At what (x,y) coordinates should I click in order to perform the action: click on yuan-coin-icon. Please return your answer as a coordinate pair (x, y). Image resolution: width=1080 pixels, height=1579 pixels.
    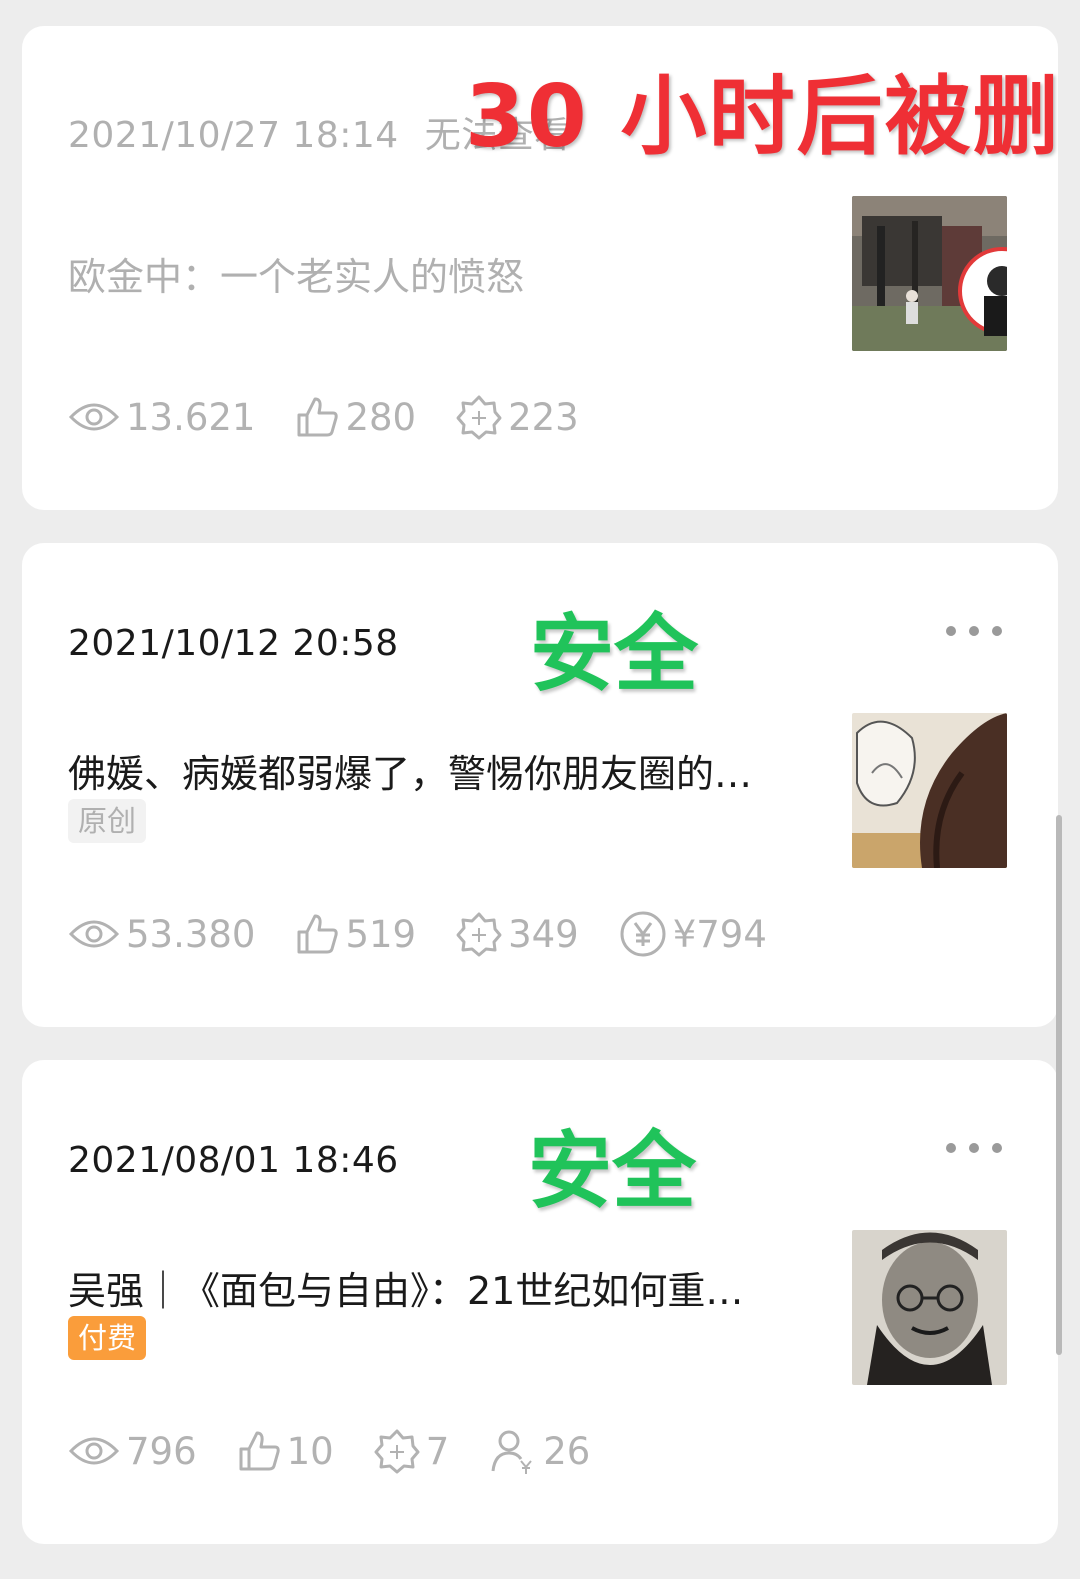
    Looking at the image, I should click on (643, 934).